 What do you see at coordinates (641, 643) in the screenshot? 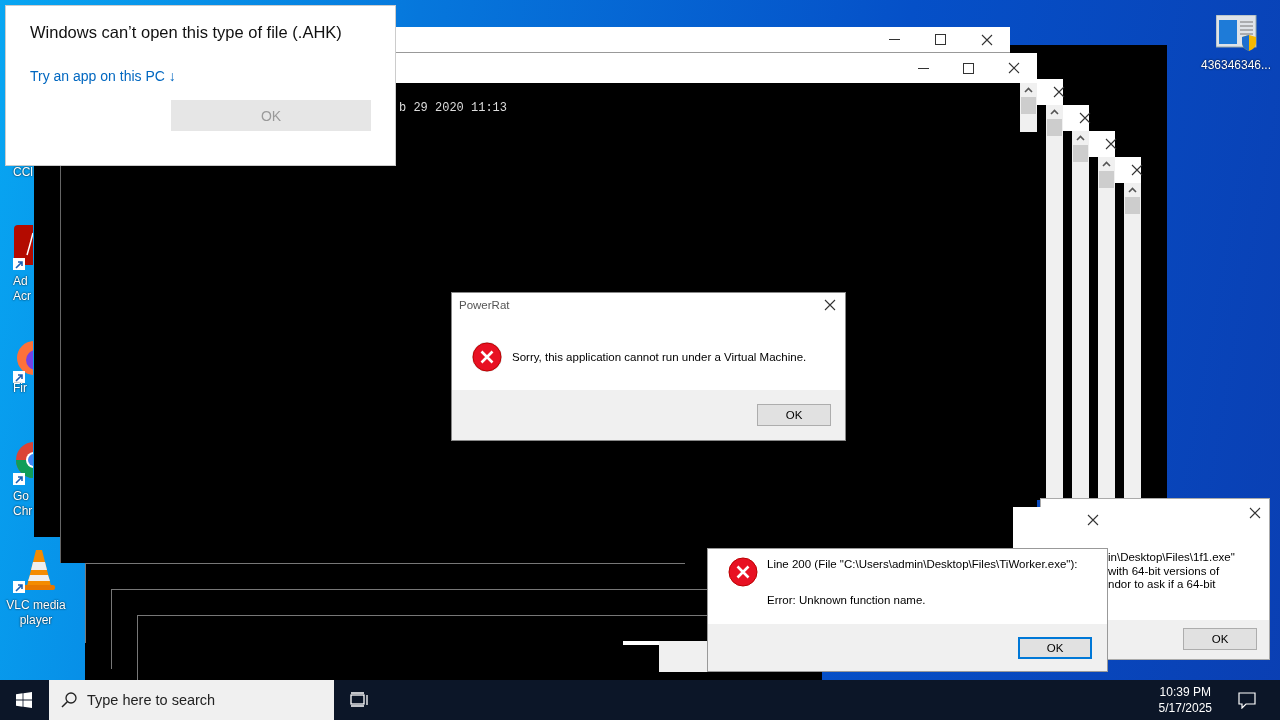
I see `window-edge` at bounding box center [641, 643].